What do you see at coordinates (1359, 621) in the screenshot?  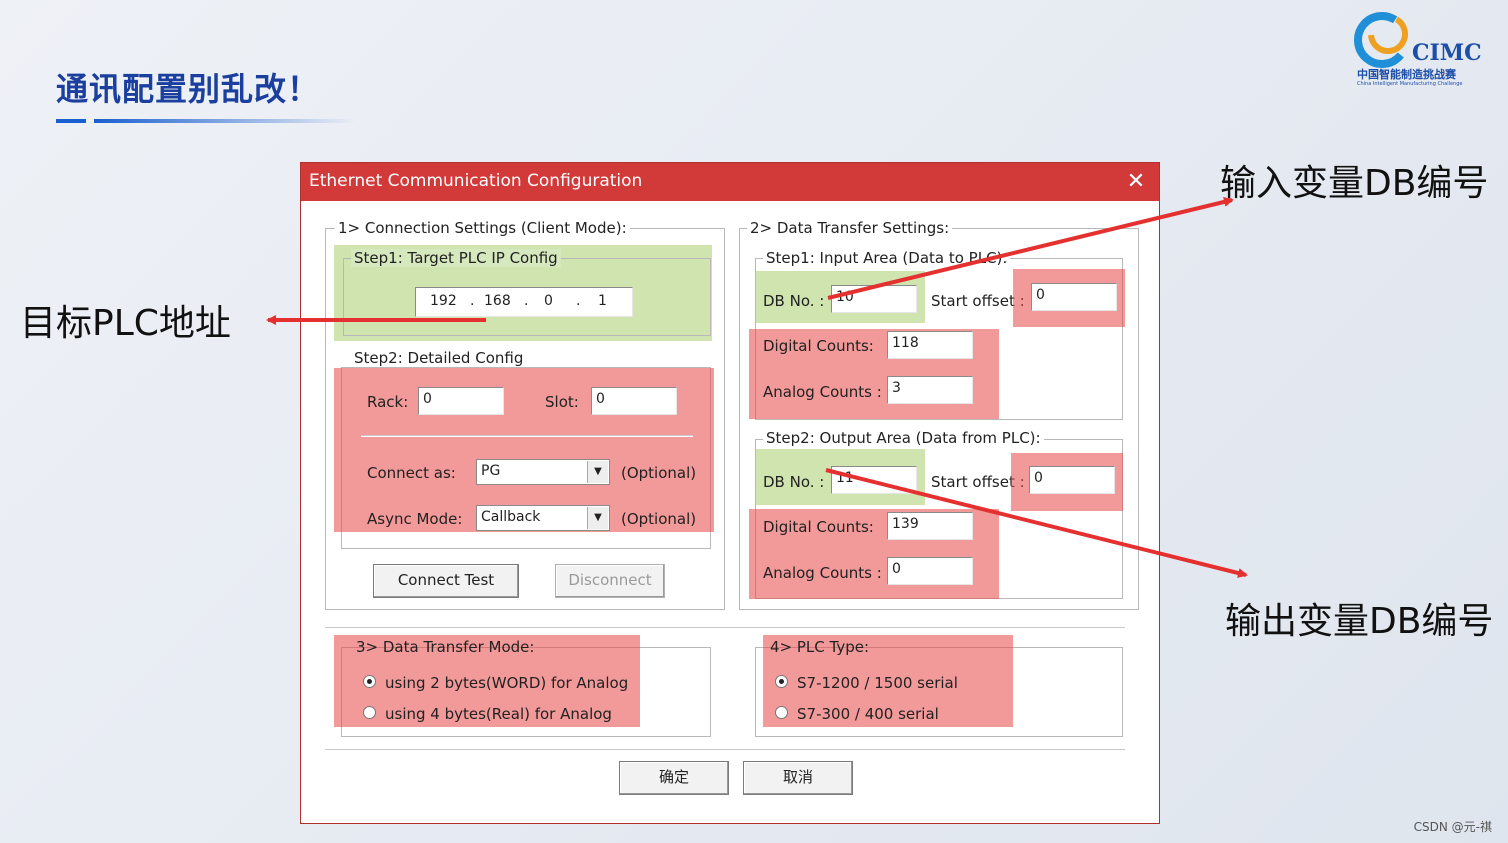 I see `callout-output-db: 输出变量DB编号` at bounding box center [1359, 621].